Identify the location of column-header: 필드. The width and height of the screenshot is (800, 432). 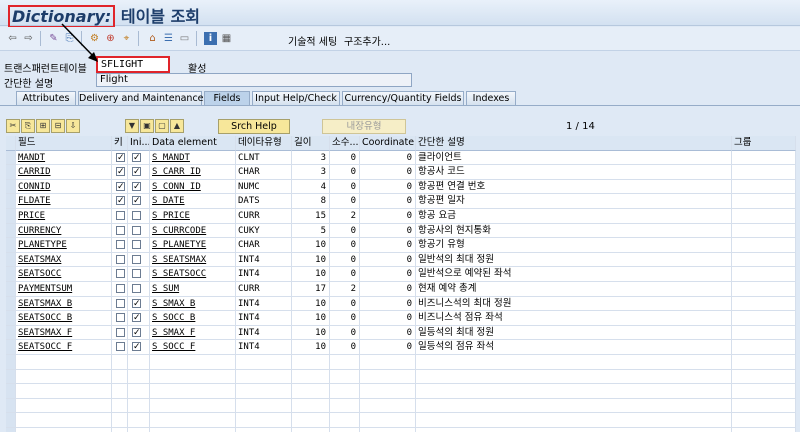
(64, 143).